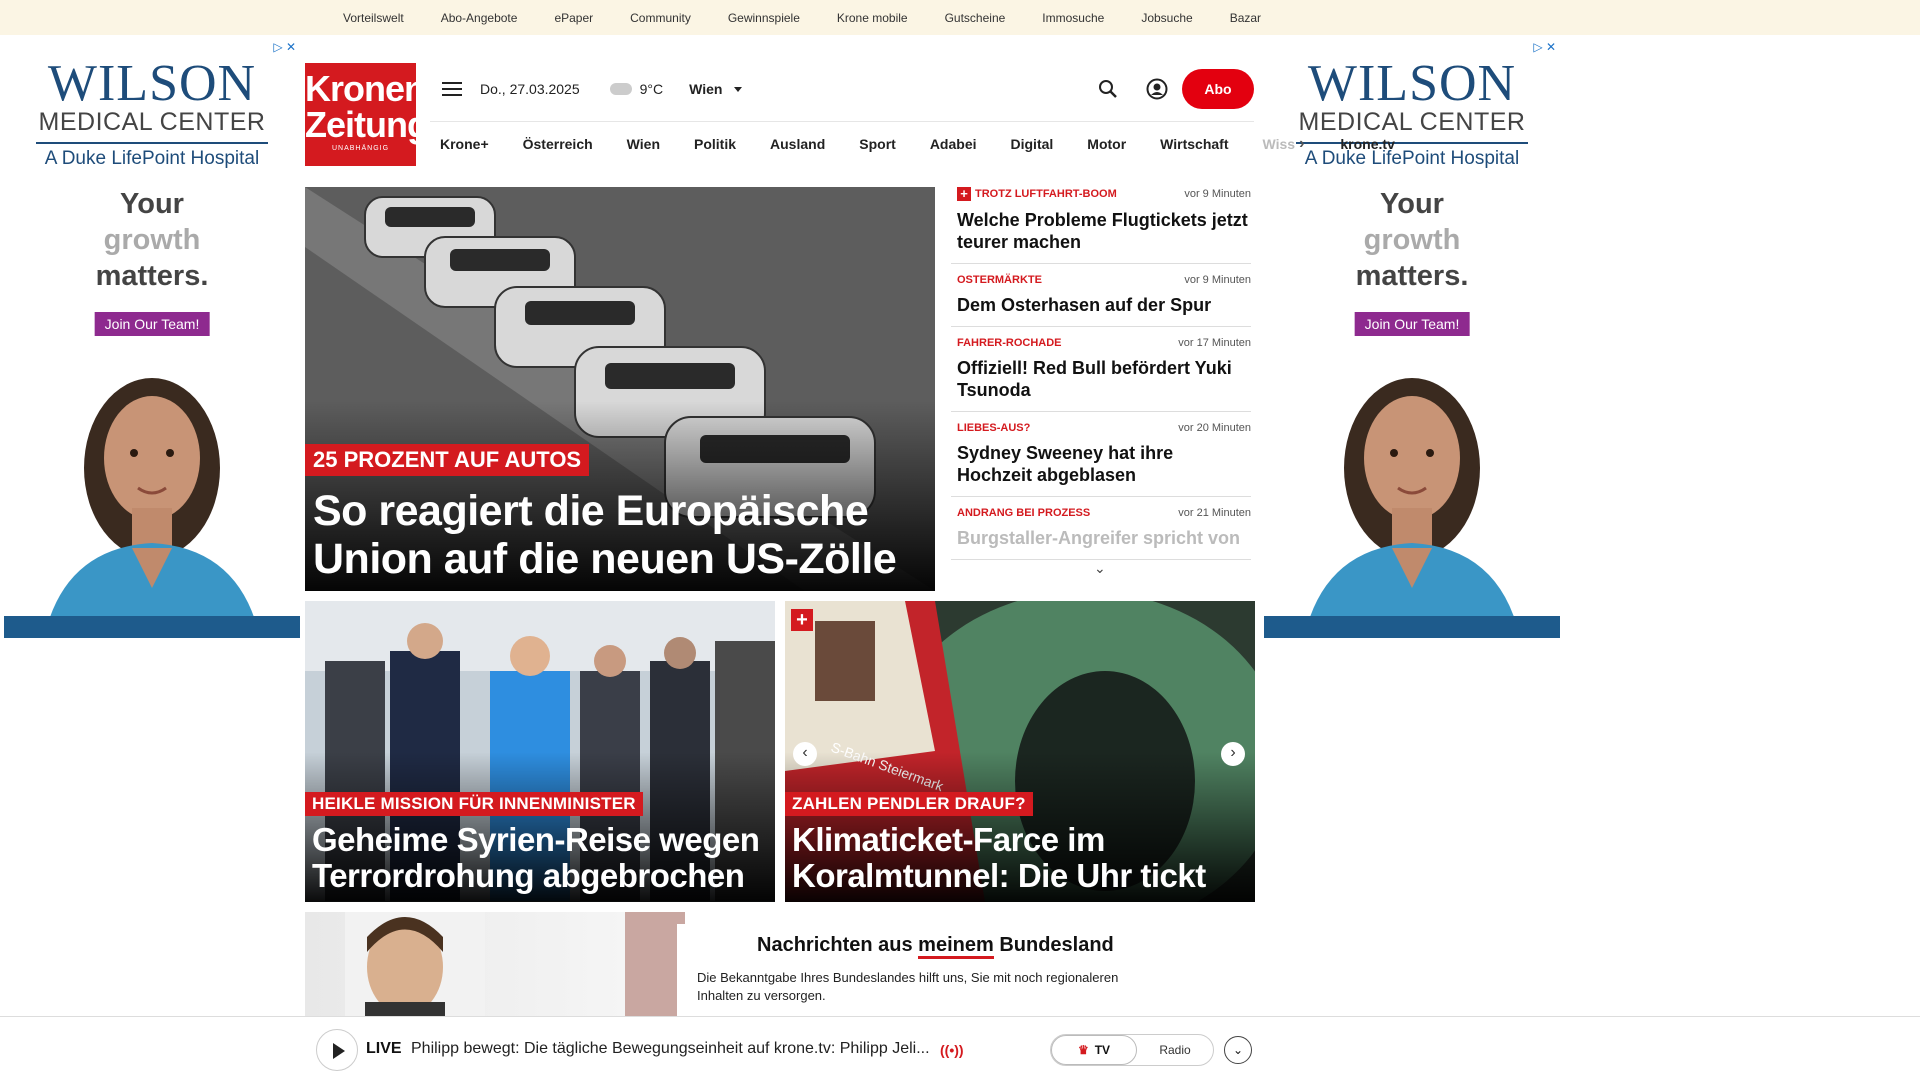  Describe the element at coordinates (1412, 508) in the screenshot. I see `ad-person-image` at that location.